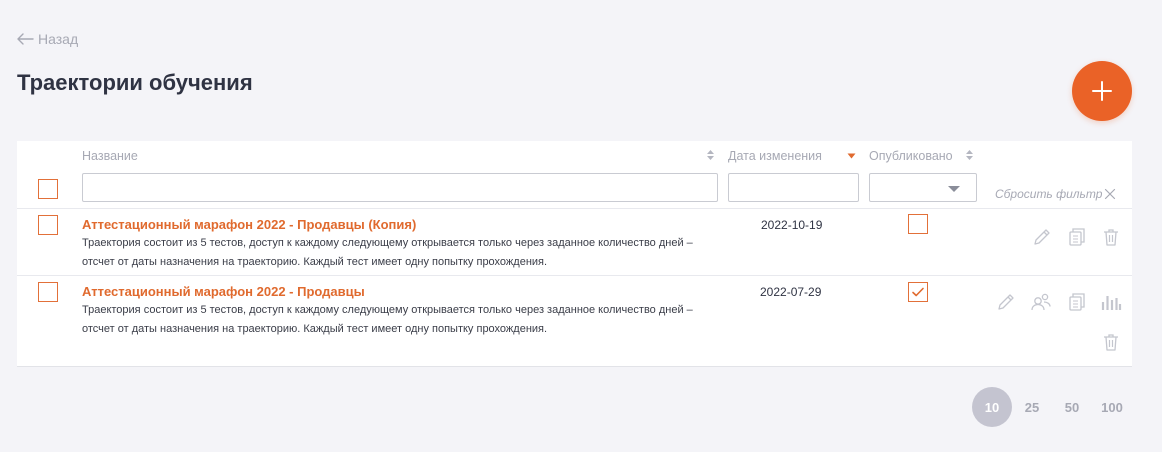 The height and width of the screenshot is (452, 1162). What do you see at coordinates (48, 189) in the screenshot?
I see `select-all-checkbox` at bounding box center [48, 189].